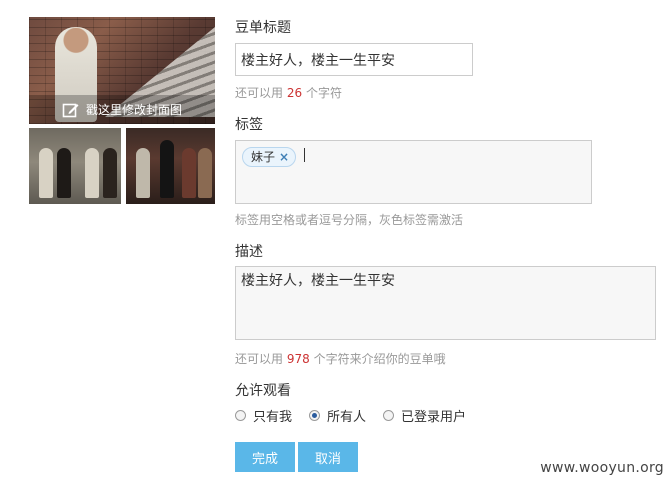  Describe the element at coordinates (328, 457) in the screenshot. I see `cancel-button: 取消` at that location.